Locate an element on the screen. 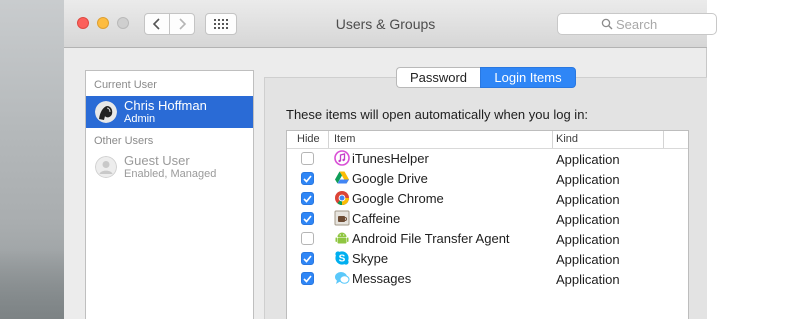 This screenshot has width=801, height=319. other-users-header: Other Users is located at coordinates (124, 141).